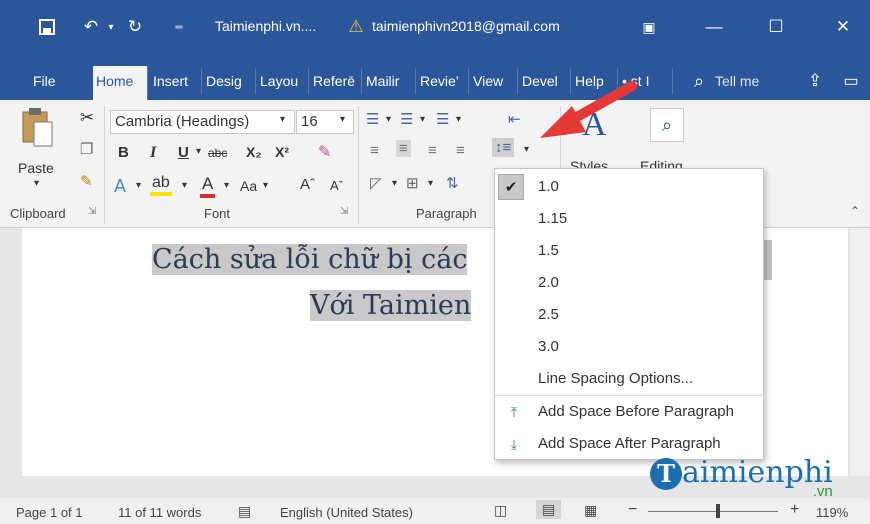  What do you see at coordinates (832, 512) in the screenshot?
I see `zoom-level: 119%` at bounding box center [832, 512].